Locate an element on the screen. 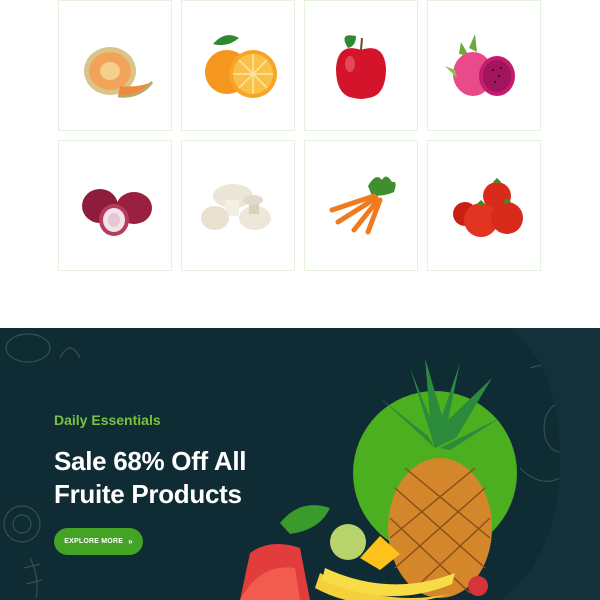 This screenshot has height=600, width=600. dragonfruit-icon is located at coordinates (480, 64).